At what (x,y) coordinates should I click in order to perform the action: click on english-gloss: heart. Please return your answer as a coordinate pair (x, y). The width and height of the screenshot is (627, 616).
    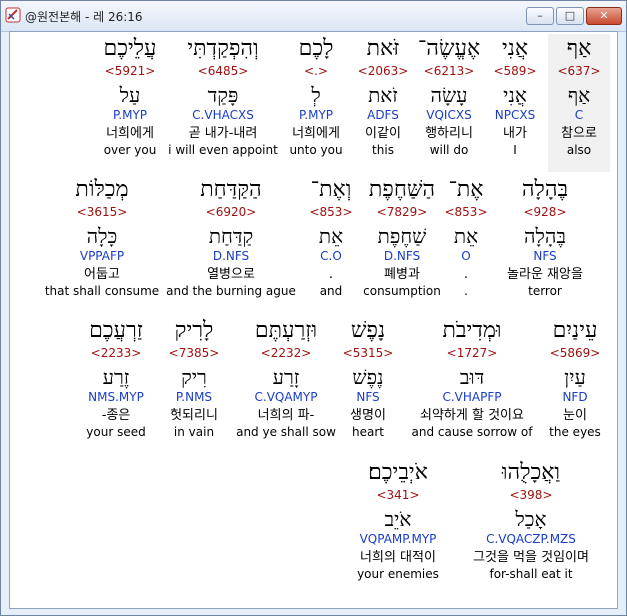
    Looking at the image, I should click on (368, 432).